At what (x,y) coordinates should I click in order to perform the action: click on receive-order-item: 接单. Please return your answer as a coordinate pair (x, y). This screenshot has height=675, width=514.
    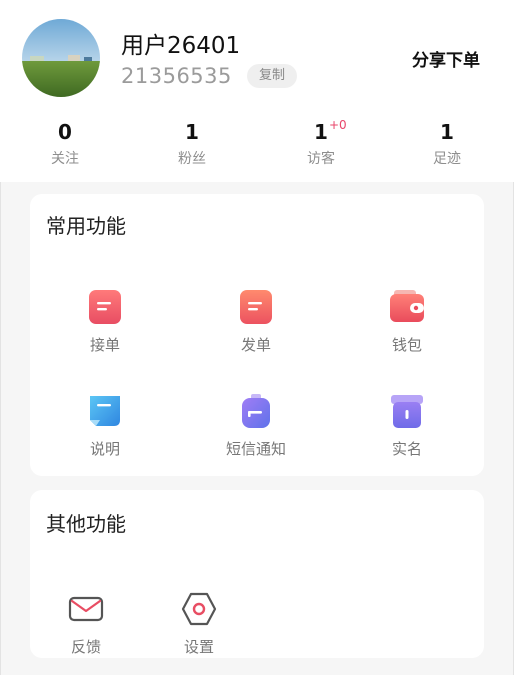
    Looking at the image, I should click on (105, 321).